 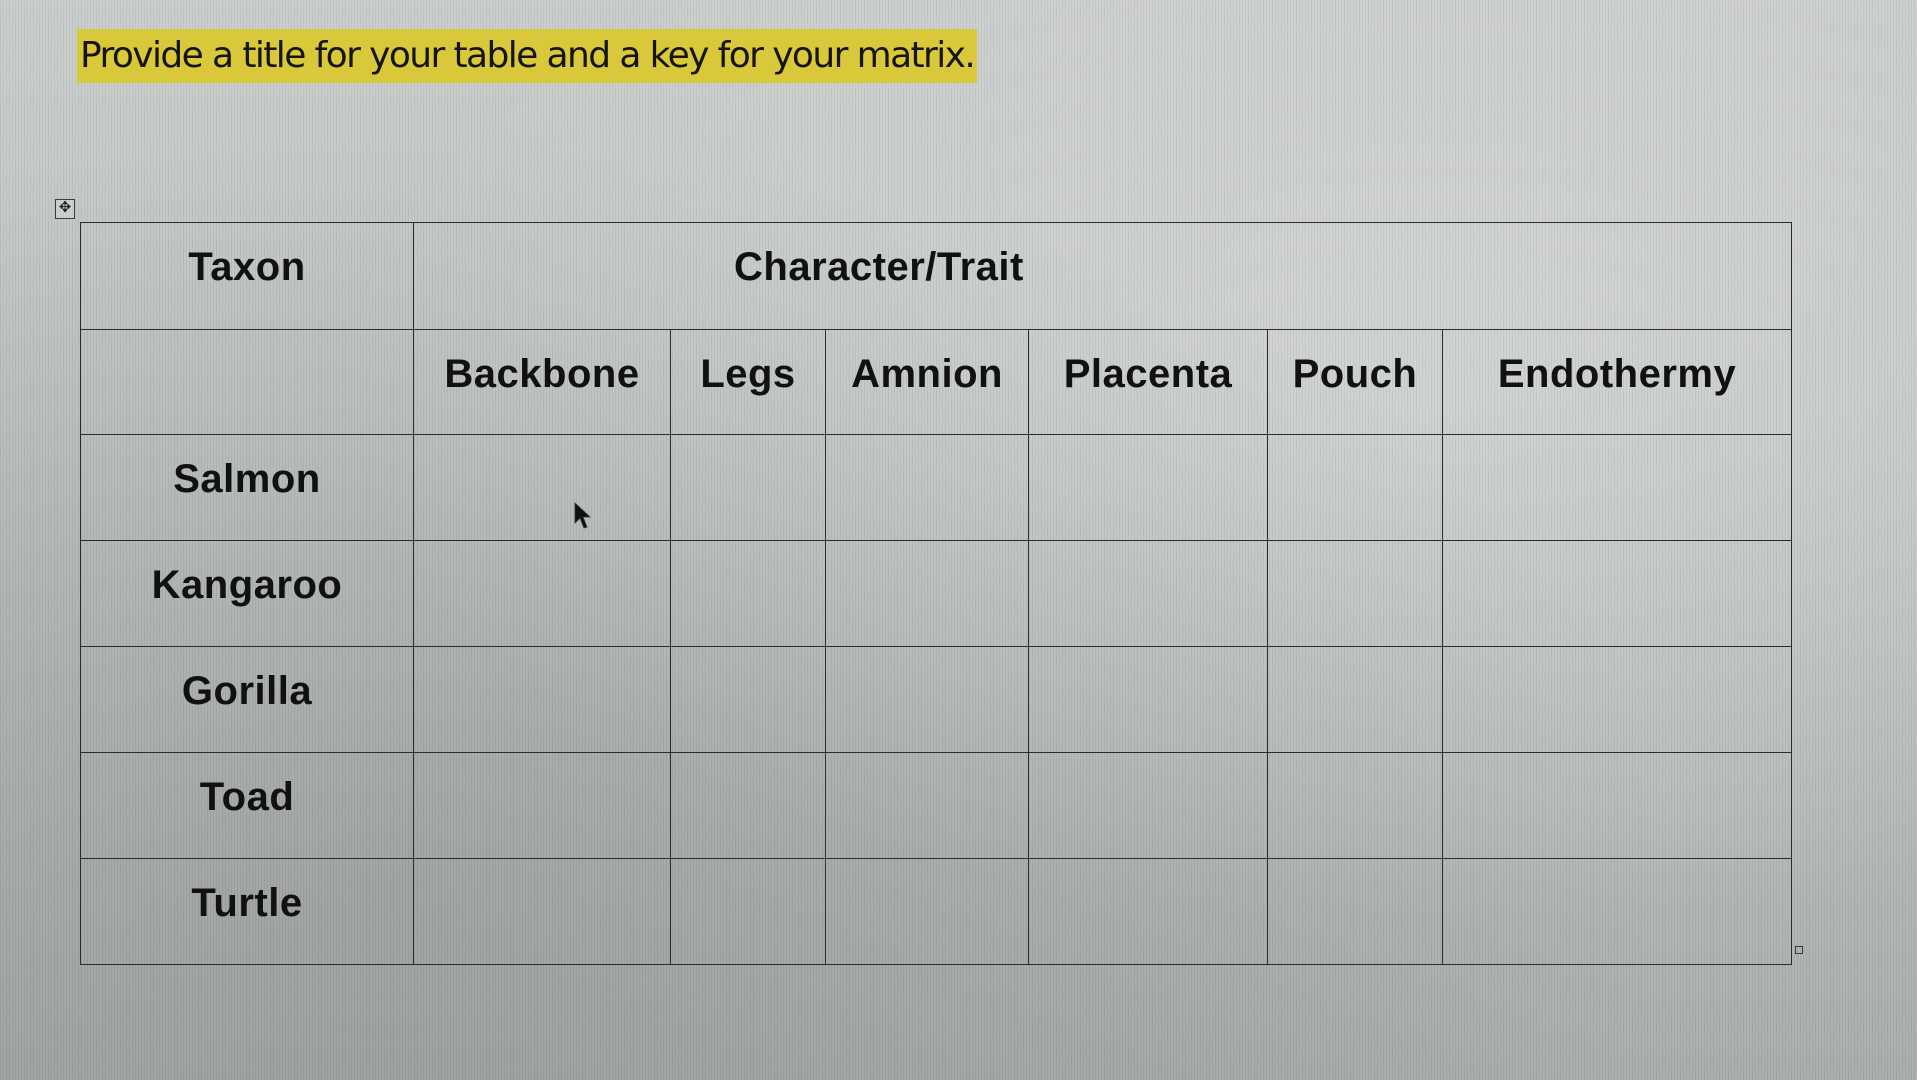 I want to click on trait-cell: Amnion, so click(x=927, y=382).